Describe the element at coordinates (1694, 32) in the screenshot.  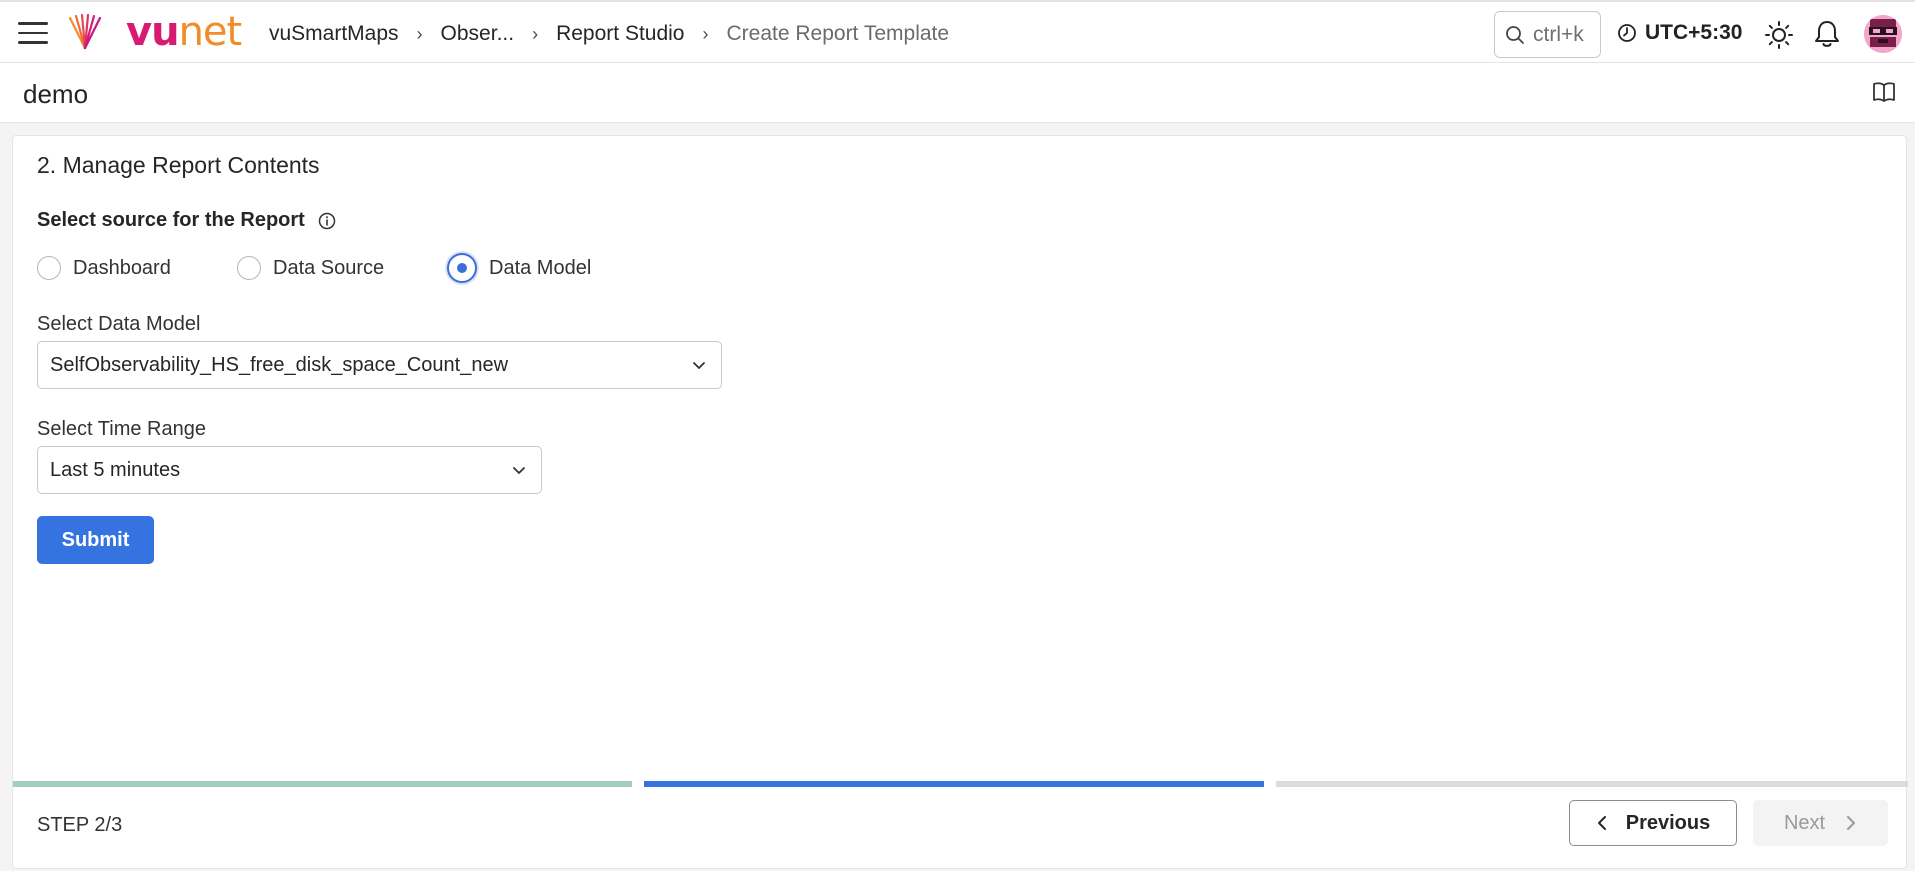
I see `timezone-label: UTC+5:30` at that location.